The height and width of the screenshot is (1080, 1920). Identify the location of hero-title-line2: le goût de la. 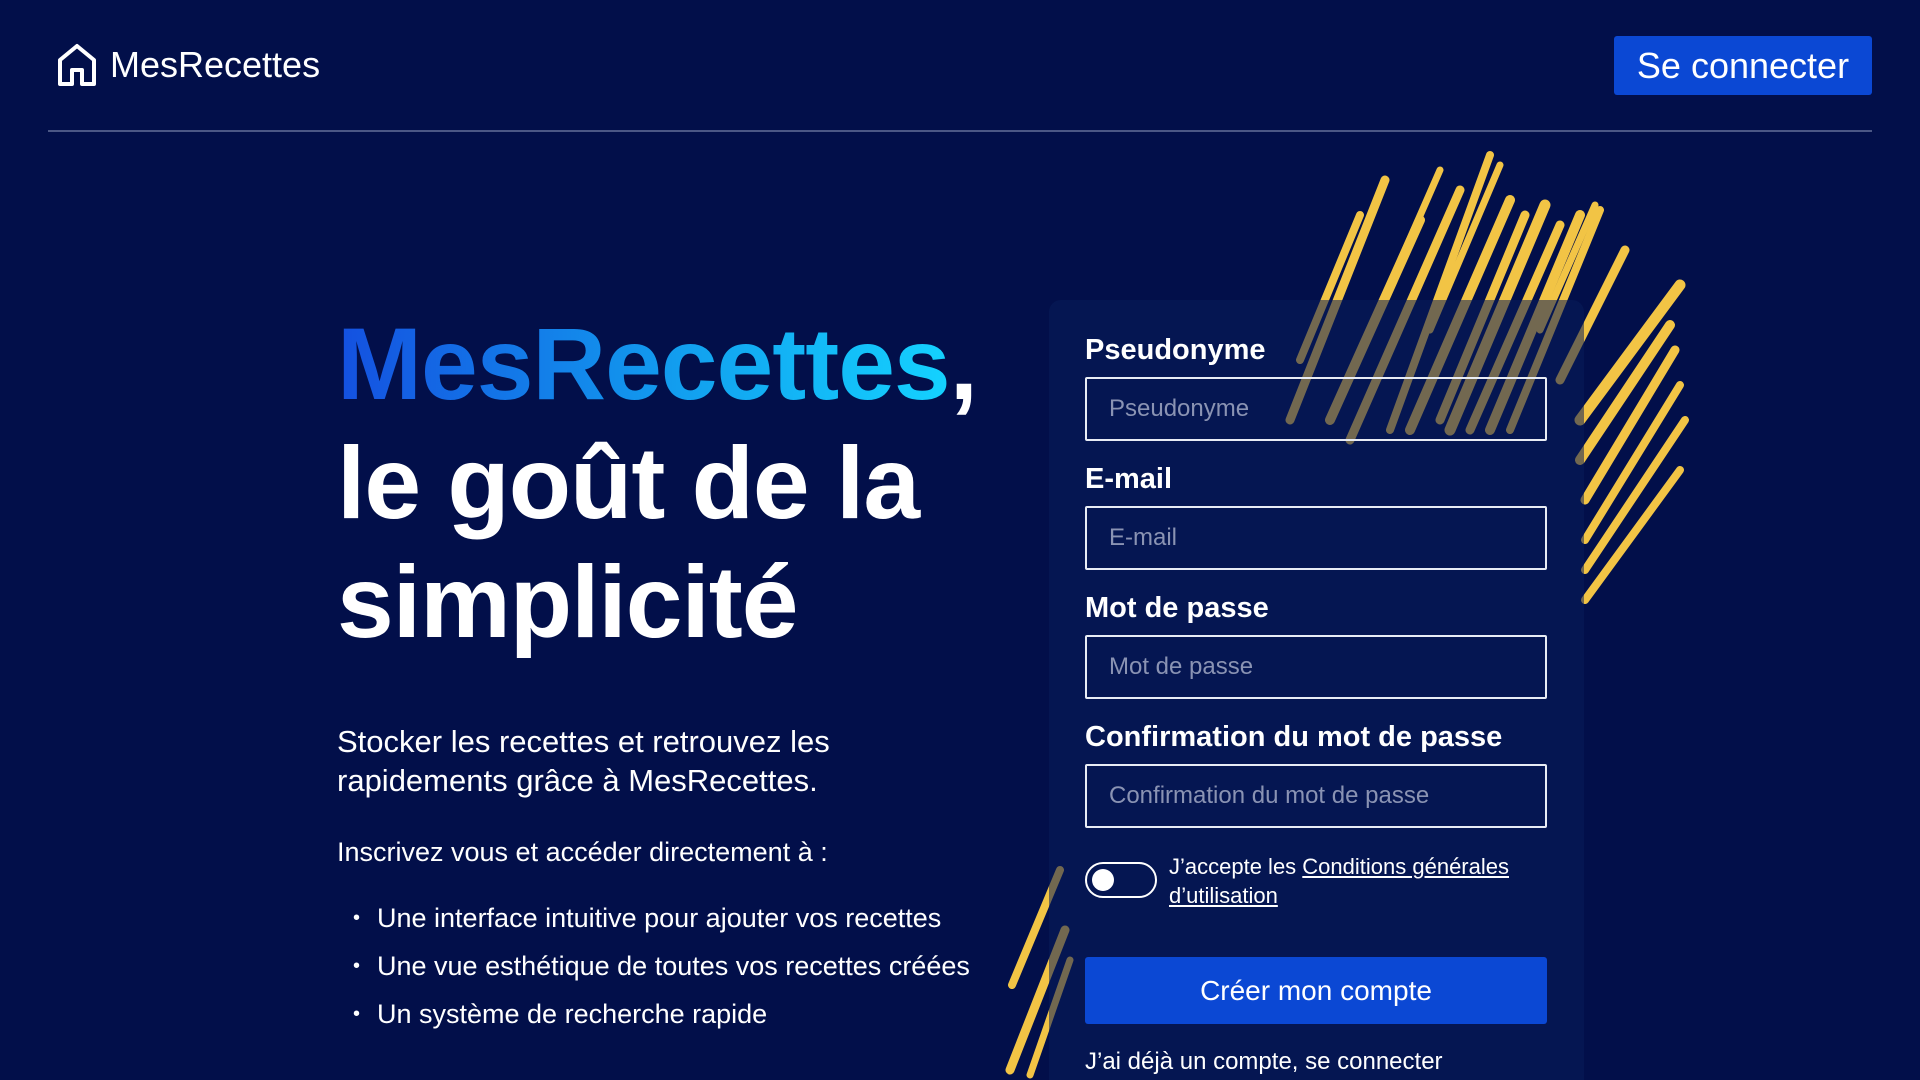
(628, 483).